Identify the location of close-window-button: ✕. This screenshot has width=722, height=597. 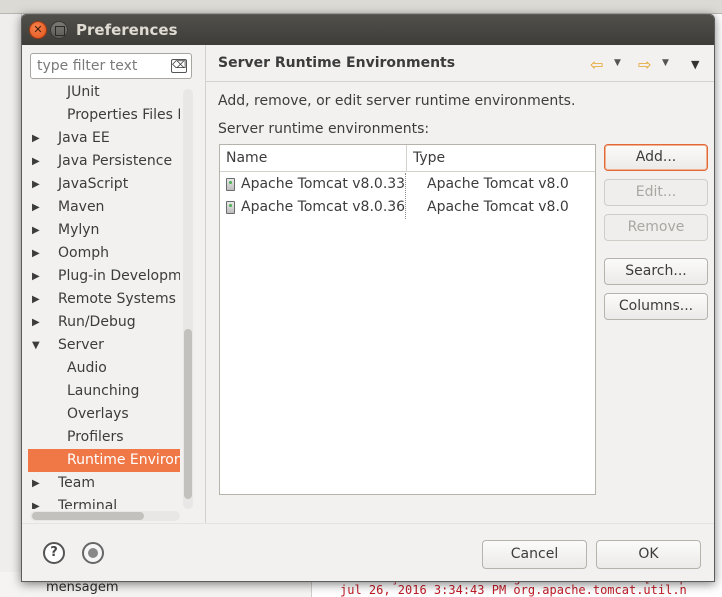
(38, 30).